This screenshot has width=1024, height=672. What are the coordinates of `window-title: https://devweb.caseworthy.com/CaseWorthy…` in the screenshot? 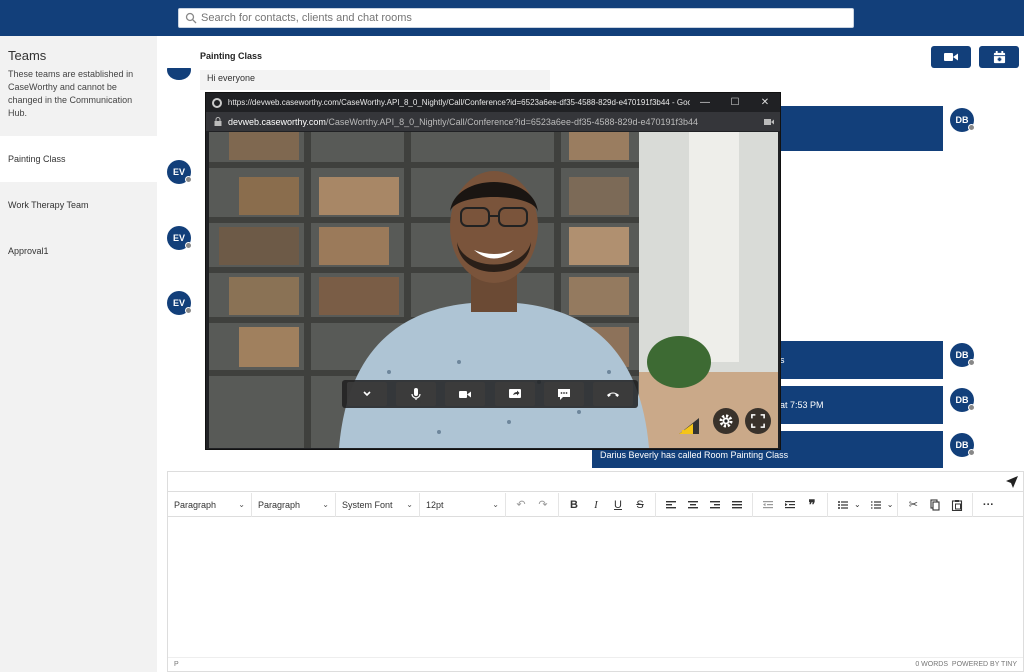 It's located at (458, 102).